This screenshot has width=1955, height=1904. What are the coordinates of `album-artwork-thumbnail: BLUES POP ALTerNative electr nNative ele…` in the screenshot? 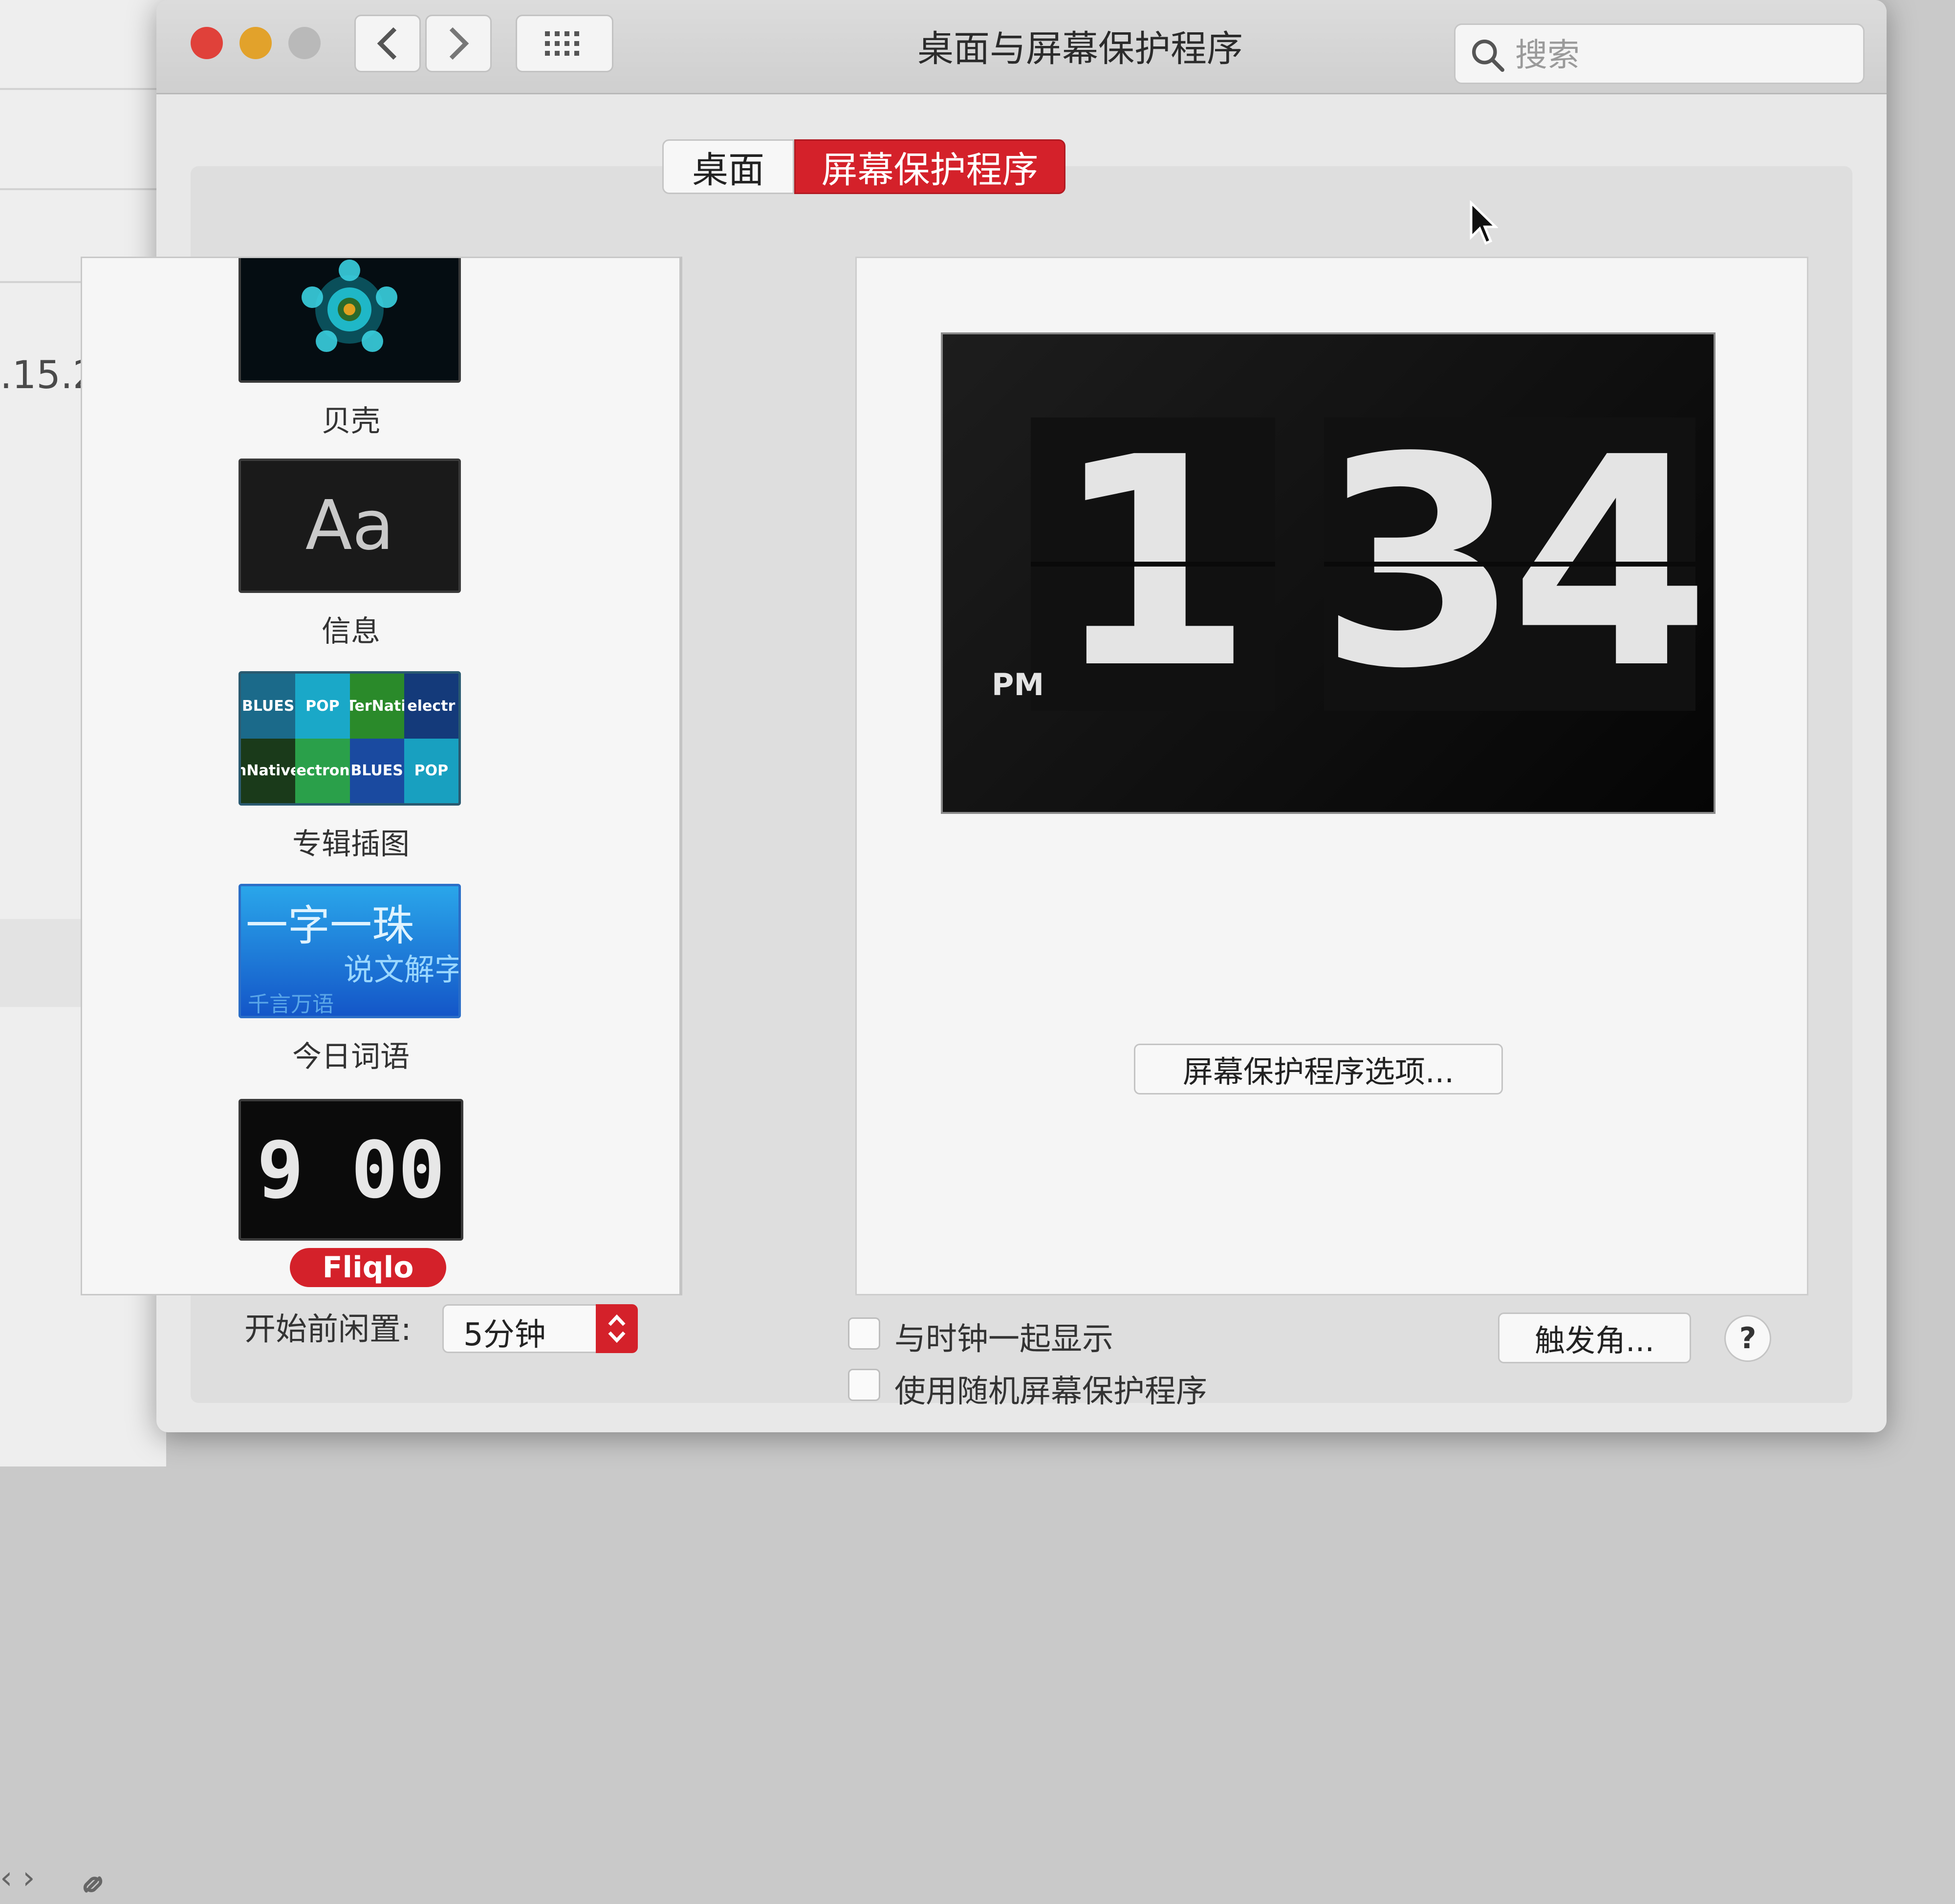 It's located at (350, 738).